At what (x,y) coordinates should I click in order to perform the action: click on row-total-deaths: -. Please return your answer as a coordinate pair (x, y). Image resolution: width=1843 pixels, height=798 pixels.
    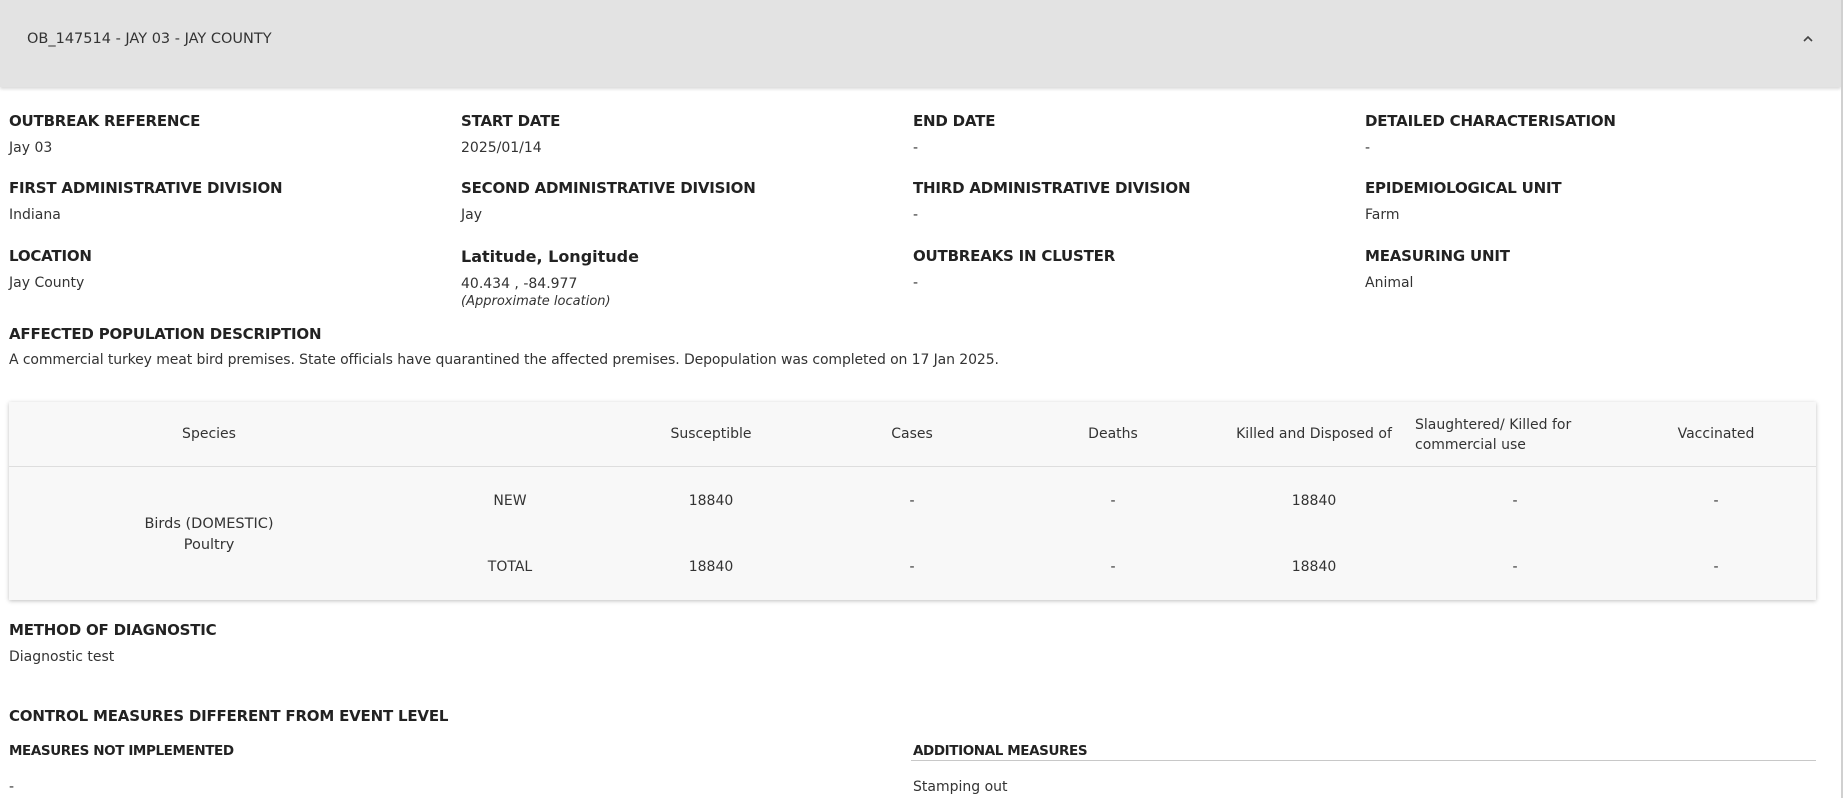
    Looking at the image, I should click on (1113, 567).